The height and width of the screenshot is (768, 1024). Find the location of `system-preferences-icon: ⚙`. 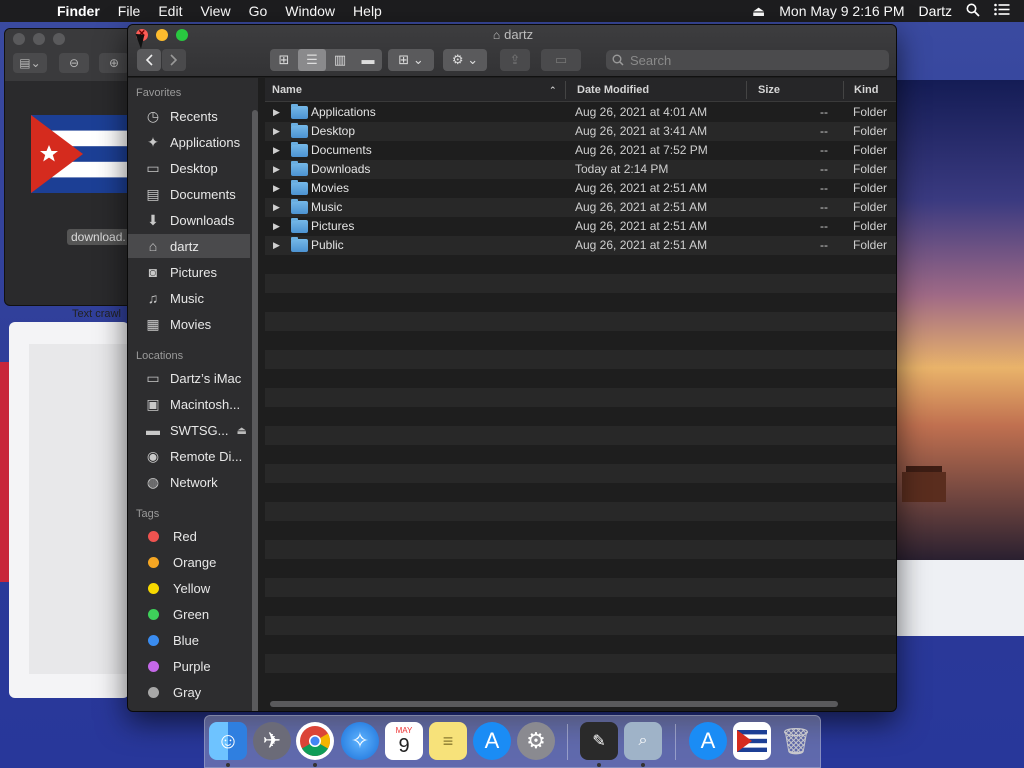

system-preferences-icon: ⚙ is located at coordinates (536, 741).